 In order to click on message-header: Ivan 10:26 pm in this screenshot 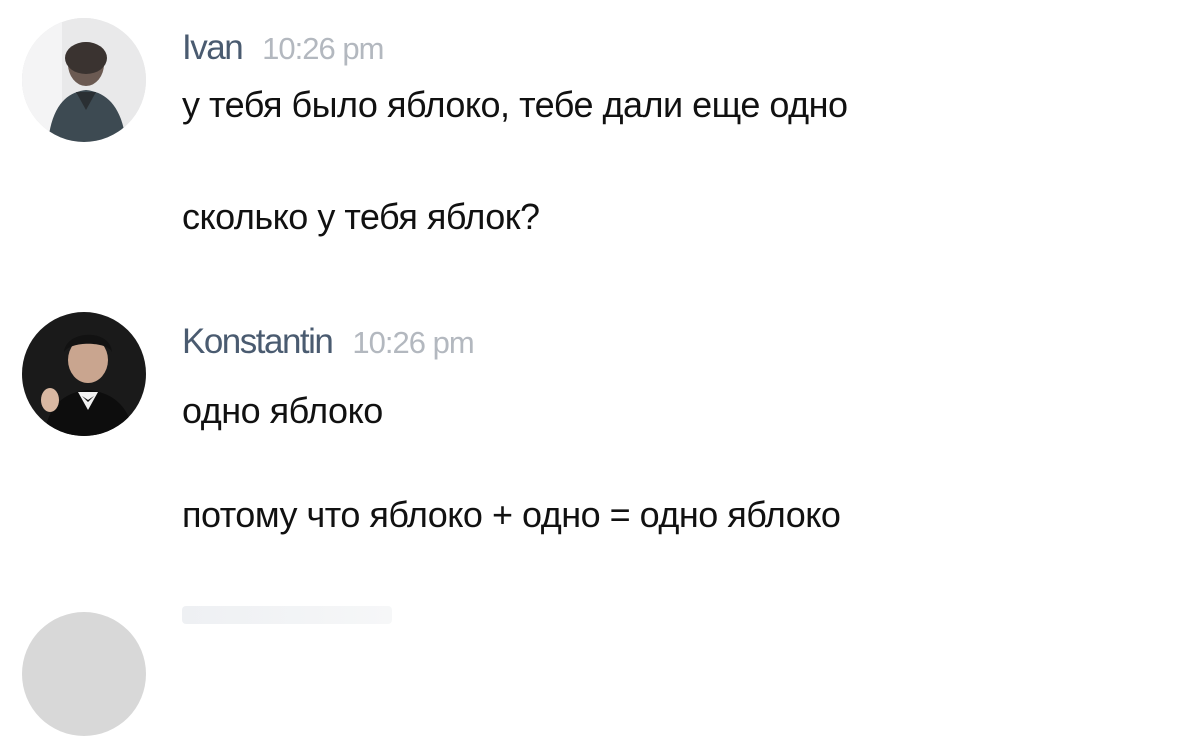, I will do `click(283, 51)`.